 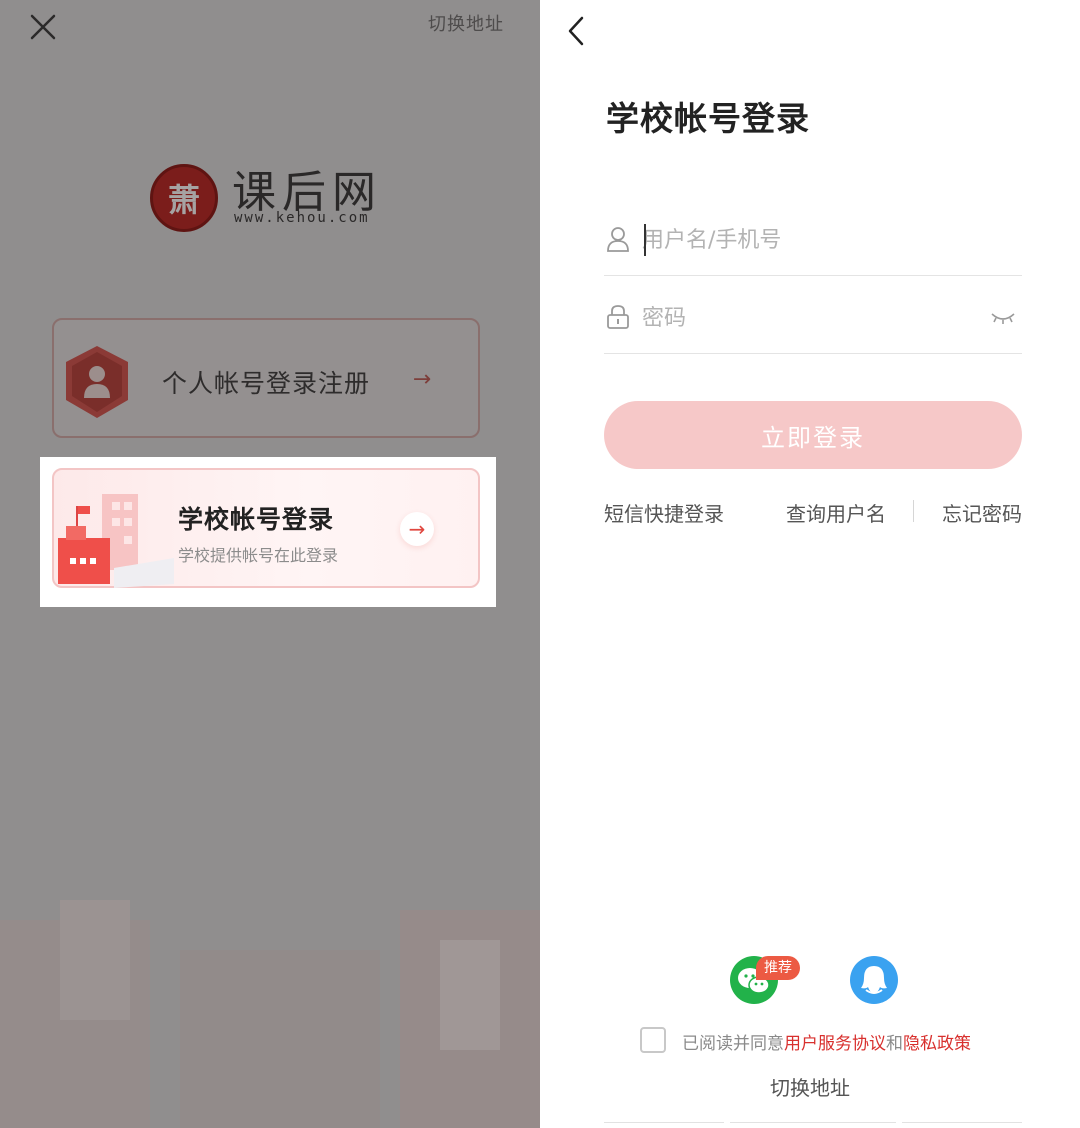 What do you see at coordinates (258, 555) in the screenshot?
I see `school-card-subtitle: 学校提供帐号在此登录` at bounding box center [258, 555].